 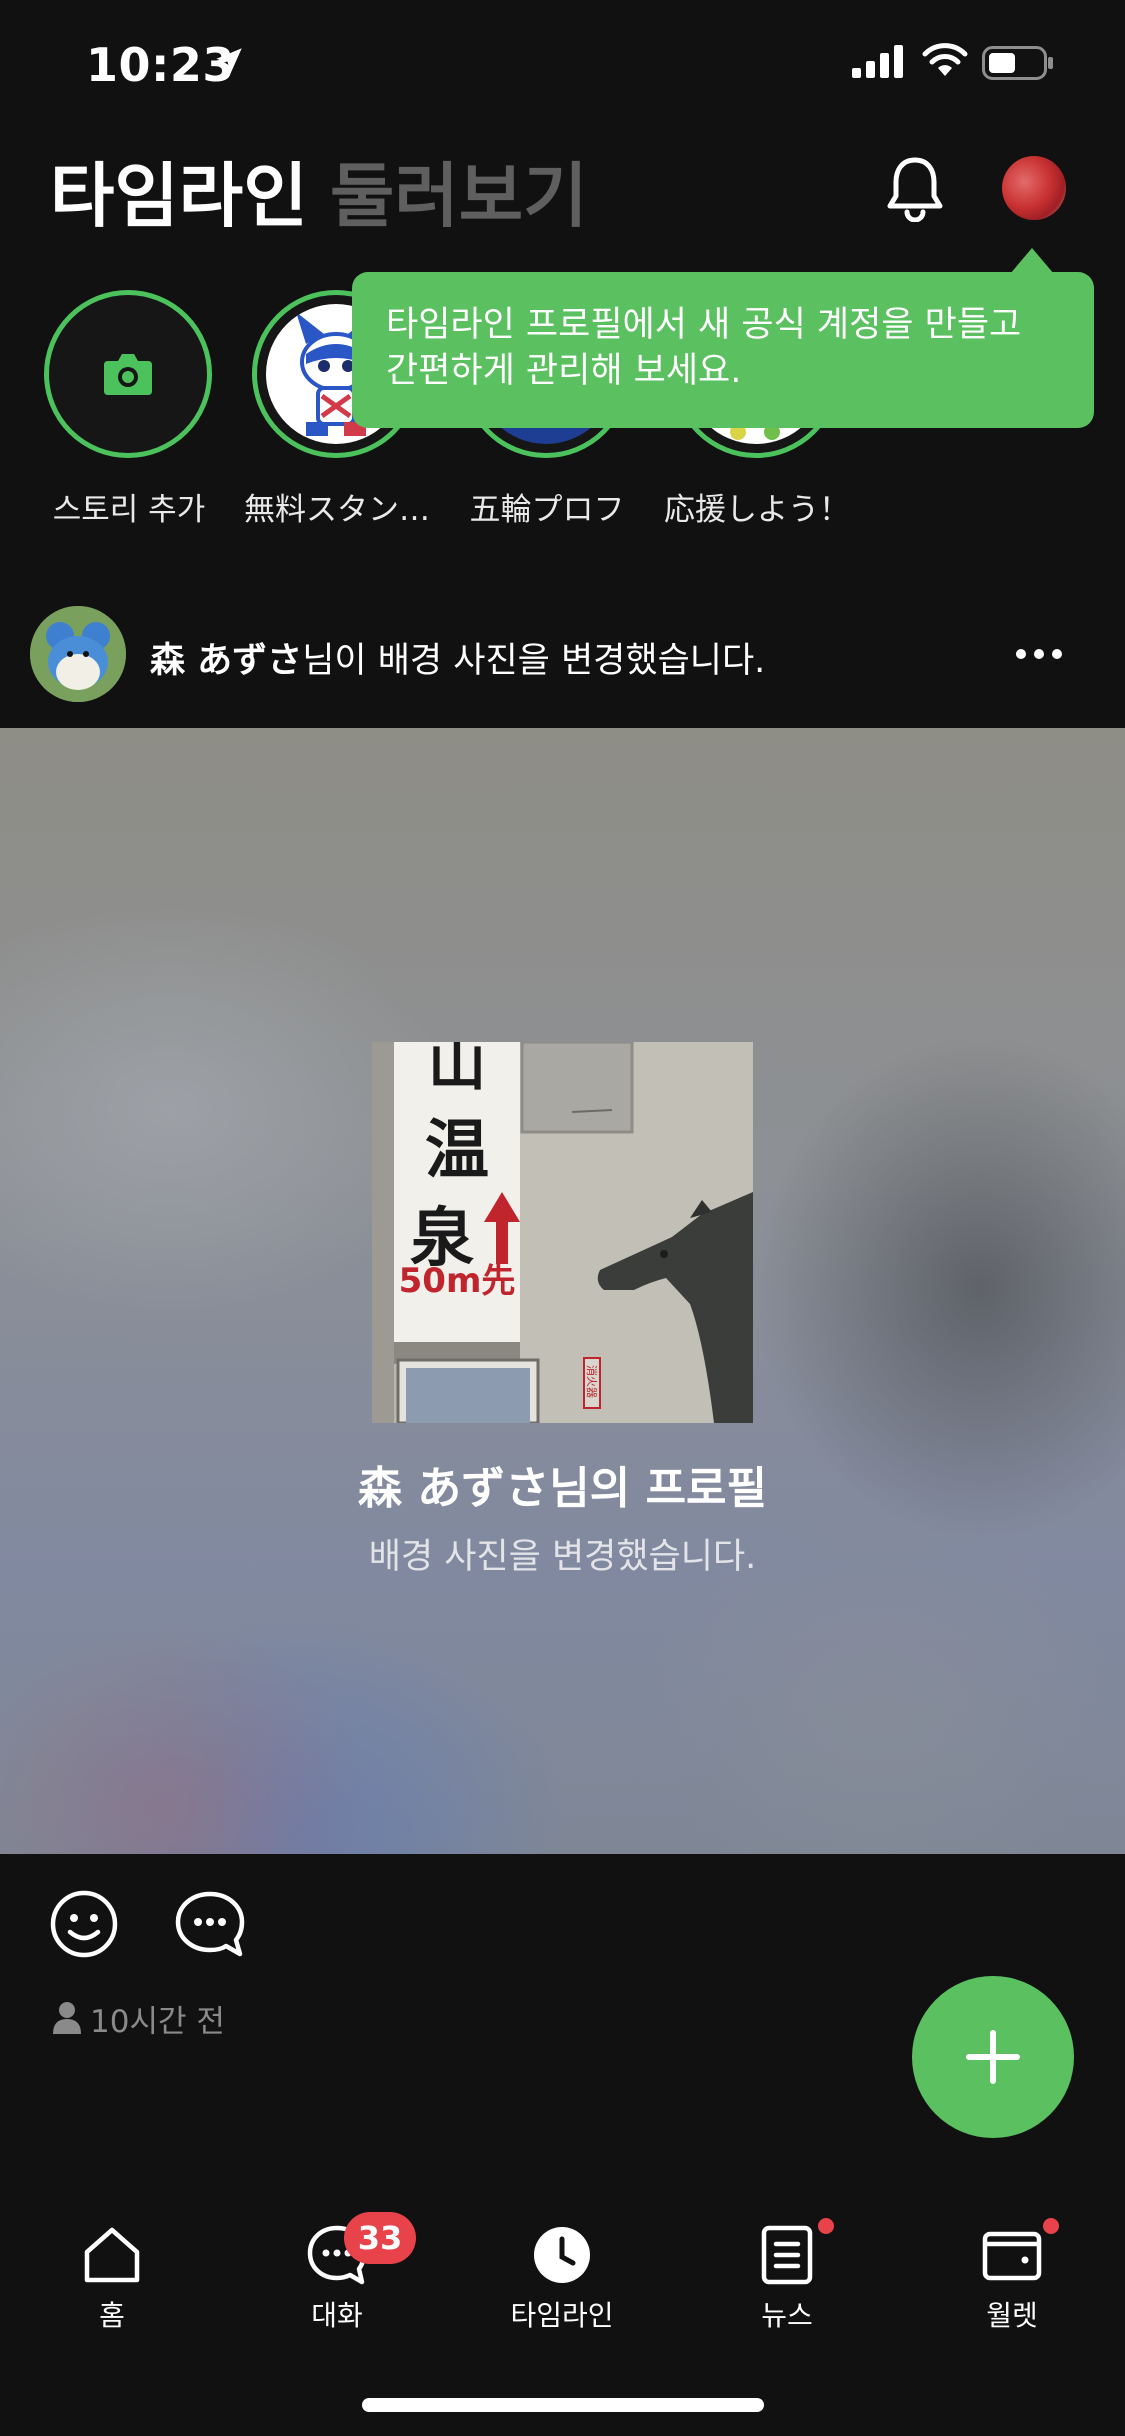 I want to click on wallet-notification-dot, so click(x=1051, y=2226).